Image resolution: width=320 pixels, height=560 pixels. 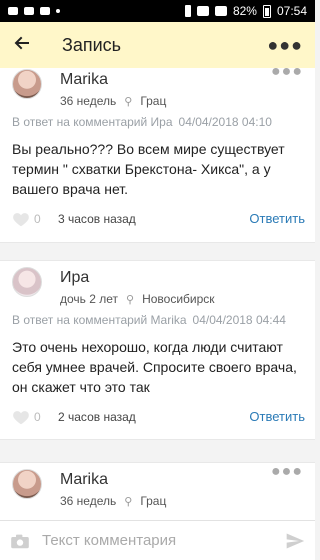 What do you see at coordinates (99, 320) in the screenshot?
I see `reply-to-label: В ответ на комментарий Marika` at bounding box center [99, 320].